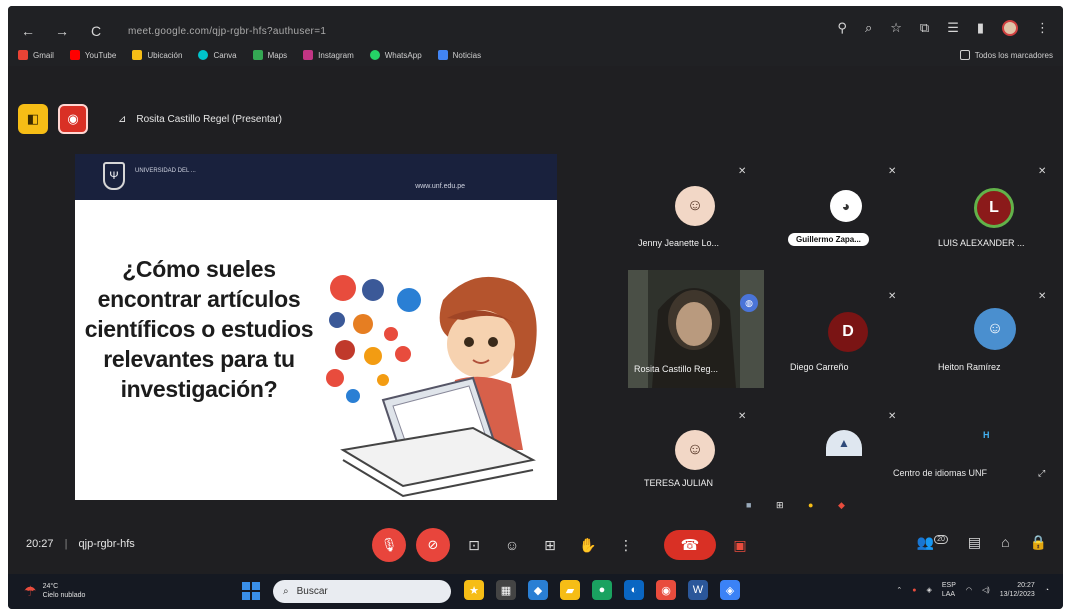 This screenshot has width=1069, height=613. I want to click on participant-name: Heiton Ramírez, so click(969, 367).